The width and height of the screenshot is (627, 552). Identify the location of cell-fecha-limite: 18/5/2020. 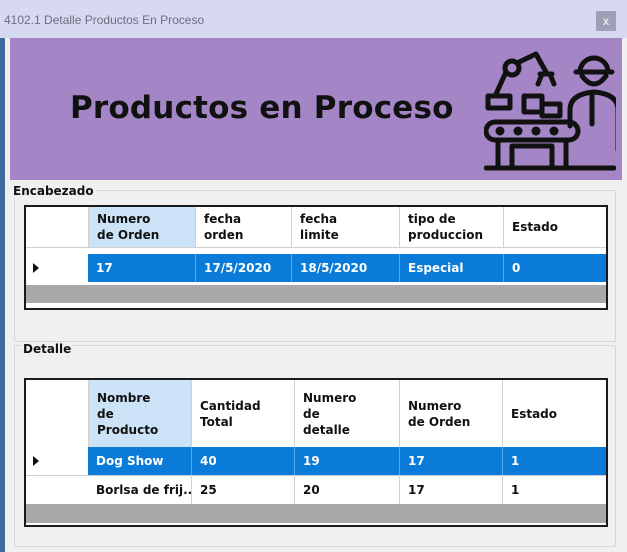
(345, 268).